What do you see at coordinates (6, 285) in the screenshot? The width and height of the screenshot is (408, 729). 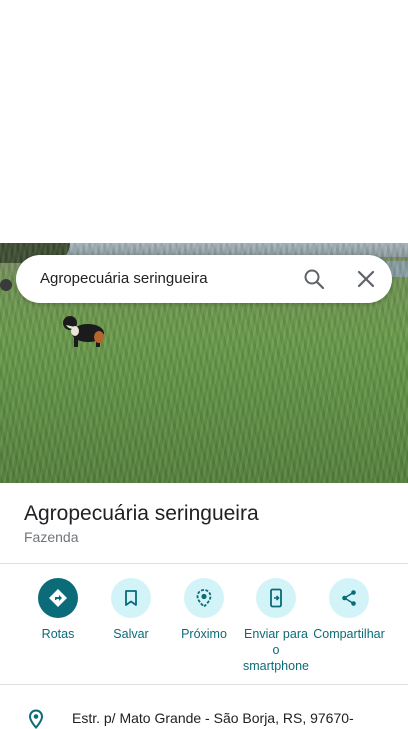 I see `photo-animal` at bounding box center [6, 285].